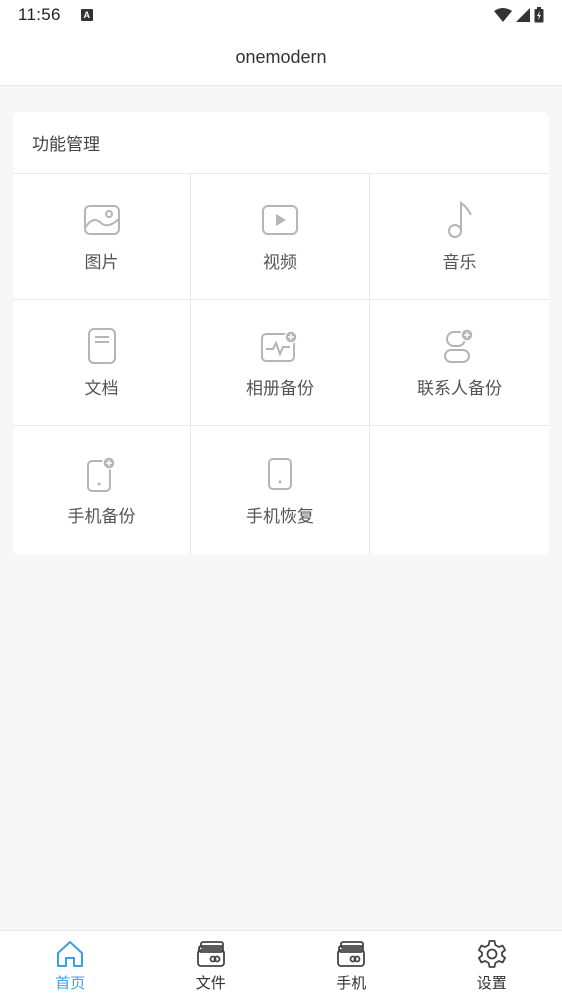 The width and height of the screenshot is (562, 1000). Describe the element at coordinates (281, 15) in the screenshot. I see `status-bar: 11:56 A` at that location.